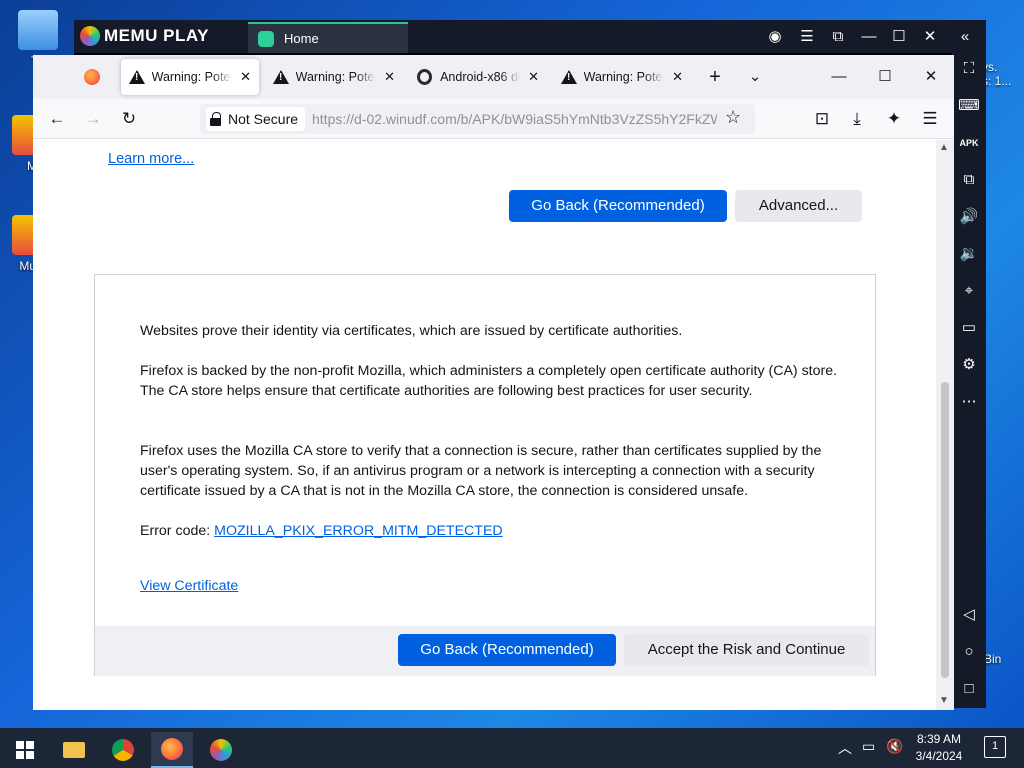  I want to click on multi-window-icon: ⧉, so click(969, 180).